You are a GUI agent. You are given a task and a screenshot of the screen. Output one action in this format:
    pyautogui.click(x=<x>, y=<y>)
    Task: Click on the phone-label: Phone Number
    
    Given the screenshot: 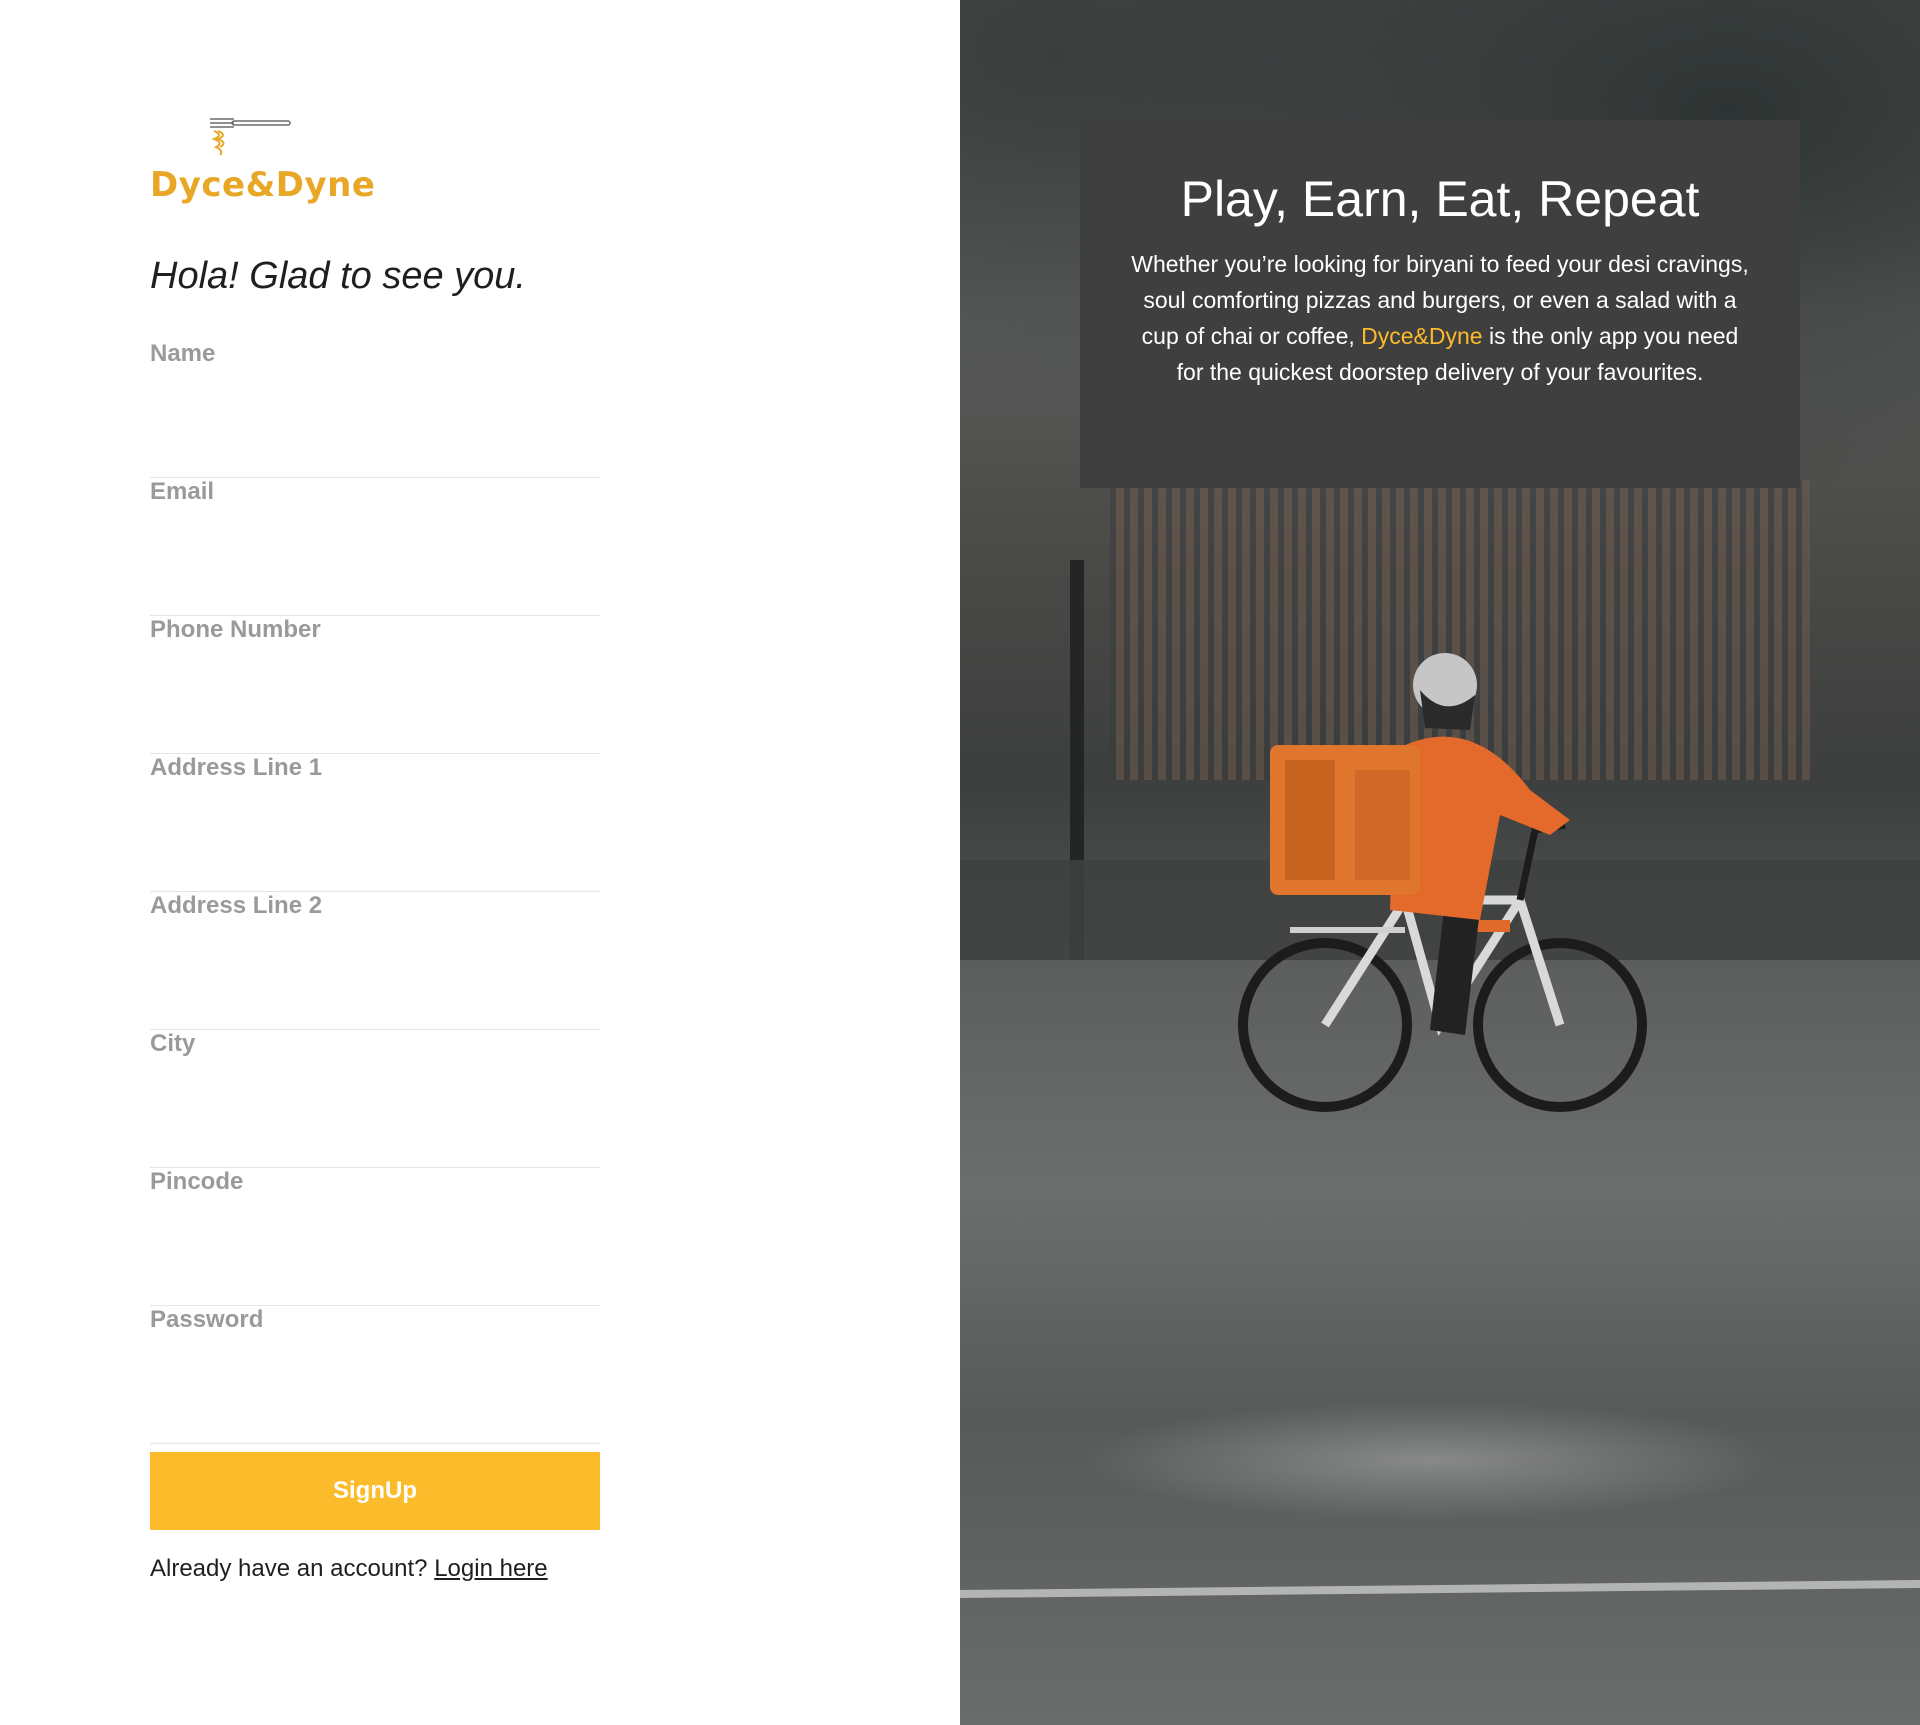 What is the action you would take?
    pyautogui.click(x=235, y=629)
    